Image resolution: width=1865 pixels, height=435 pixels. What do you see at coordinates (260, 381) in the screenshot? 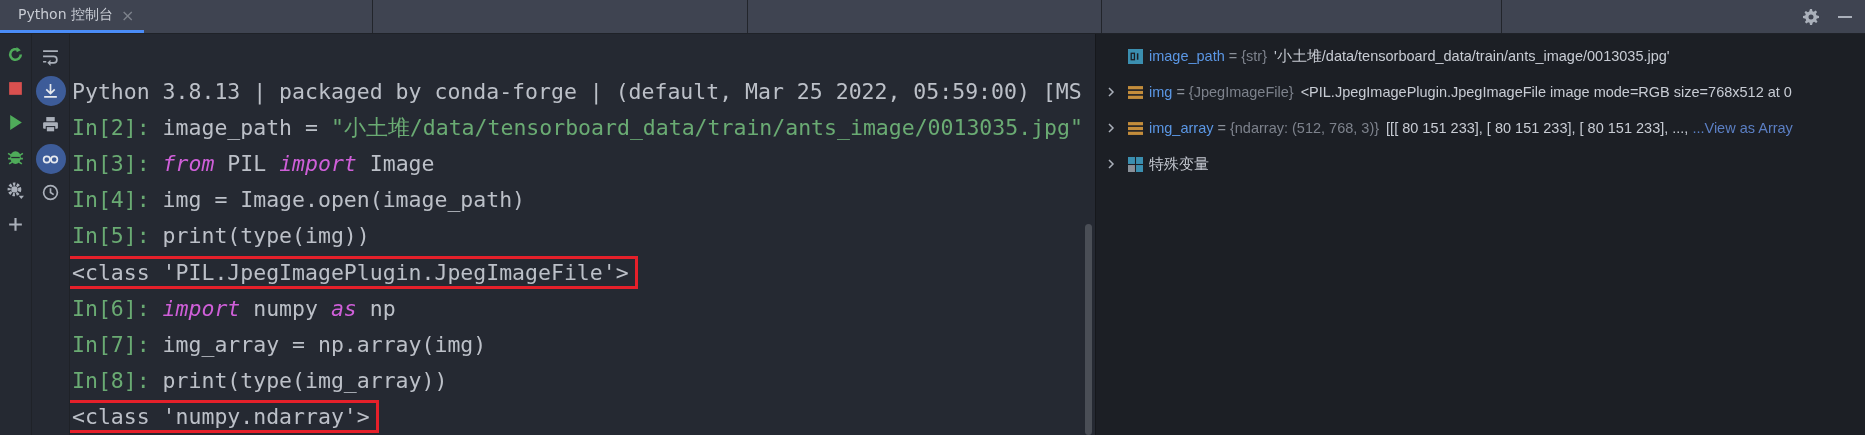
I see `console-line: In[8]: print(type(img_array))` at bounding box center [260, 381].